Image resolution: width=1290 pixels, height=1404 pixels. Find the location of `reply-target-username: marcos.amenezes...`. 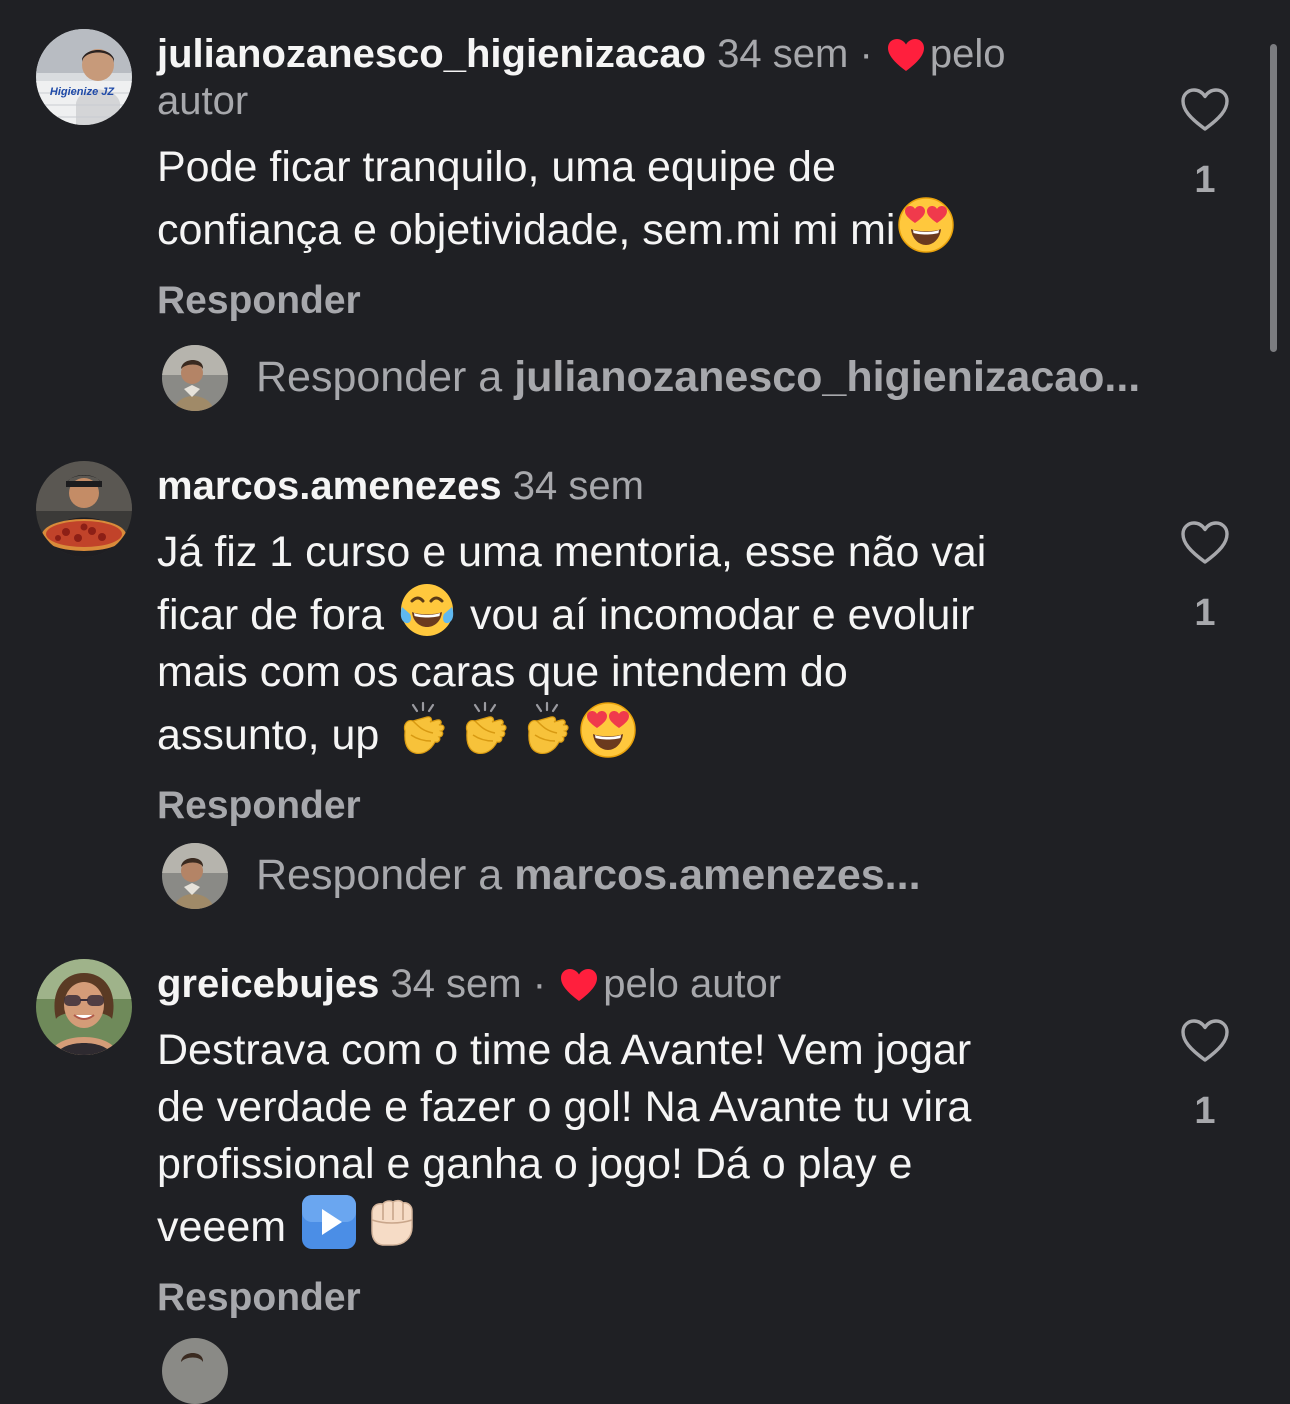

reply-target-username: marcos.amenezes... is located at coordinates (717, 875).